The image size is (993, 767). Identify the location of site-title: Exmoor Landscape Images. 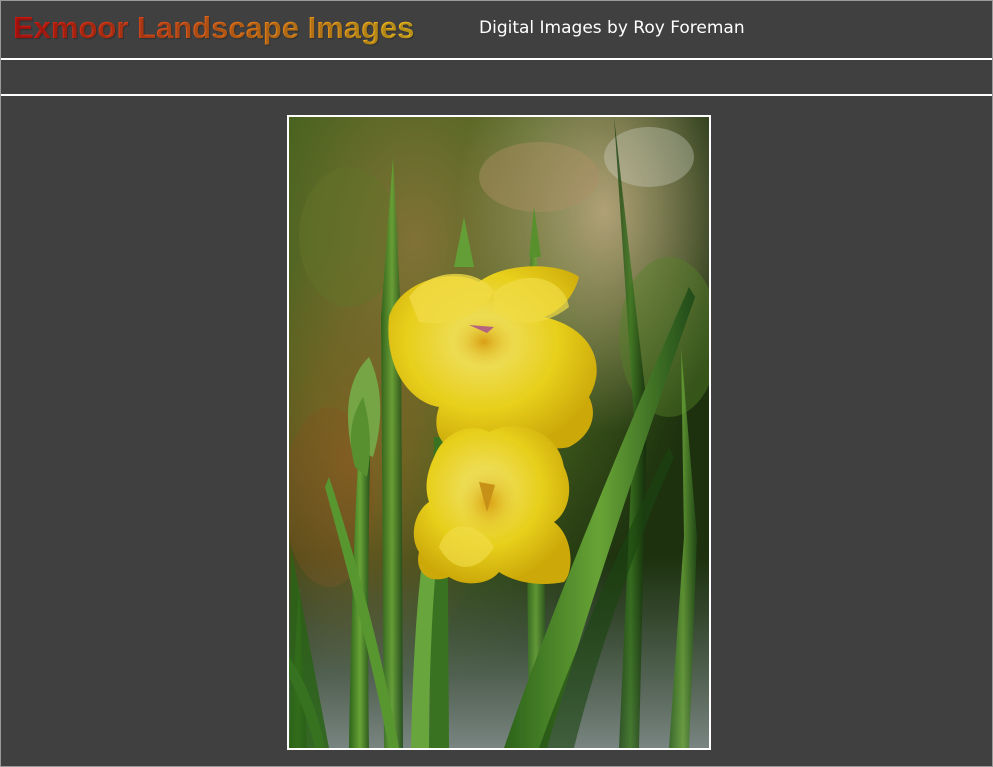
(213, 28).